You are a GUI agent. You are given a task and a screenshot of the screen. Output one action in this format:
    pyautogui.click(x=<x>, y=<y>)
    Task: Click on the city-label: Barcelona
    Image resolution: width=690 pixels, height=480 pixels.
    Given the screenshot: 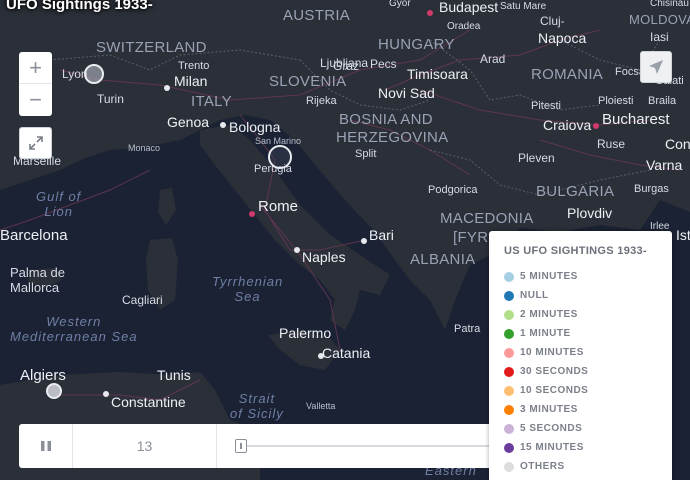 What is the action you would take?
    pyautogui.click(x=34, y=235)
    